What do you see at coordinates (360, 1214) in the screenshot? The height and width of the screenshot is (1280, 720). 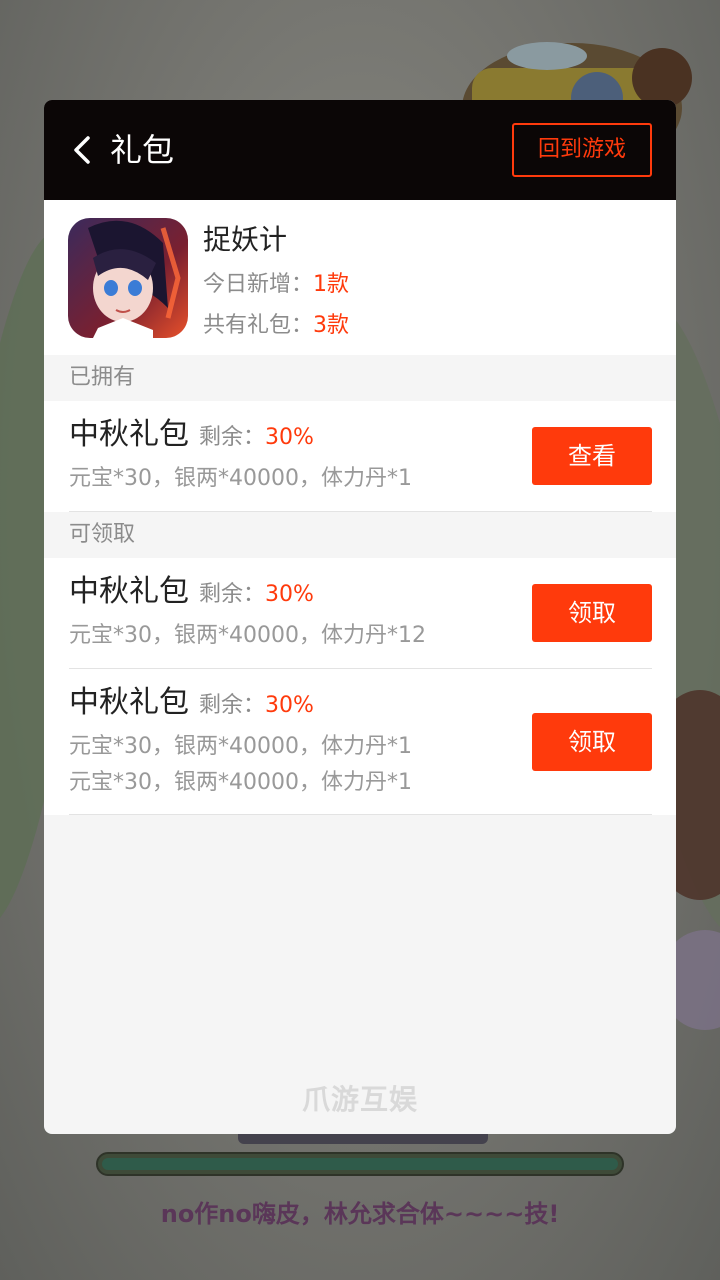 I see `loading-tip: no作no嗨皮，林允求合体~~~~技!` at bounding box center [360, 1214].